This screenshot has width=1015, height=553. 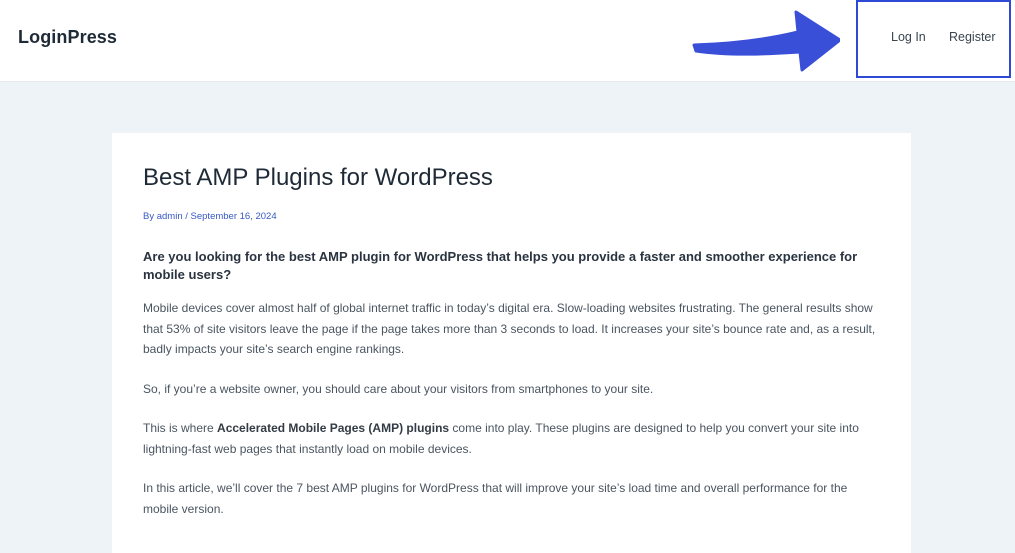 What do you see at coordinates (170, 216) in the screenshot?
I see `author-link: admin` at bounding box center [170, 216].